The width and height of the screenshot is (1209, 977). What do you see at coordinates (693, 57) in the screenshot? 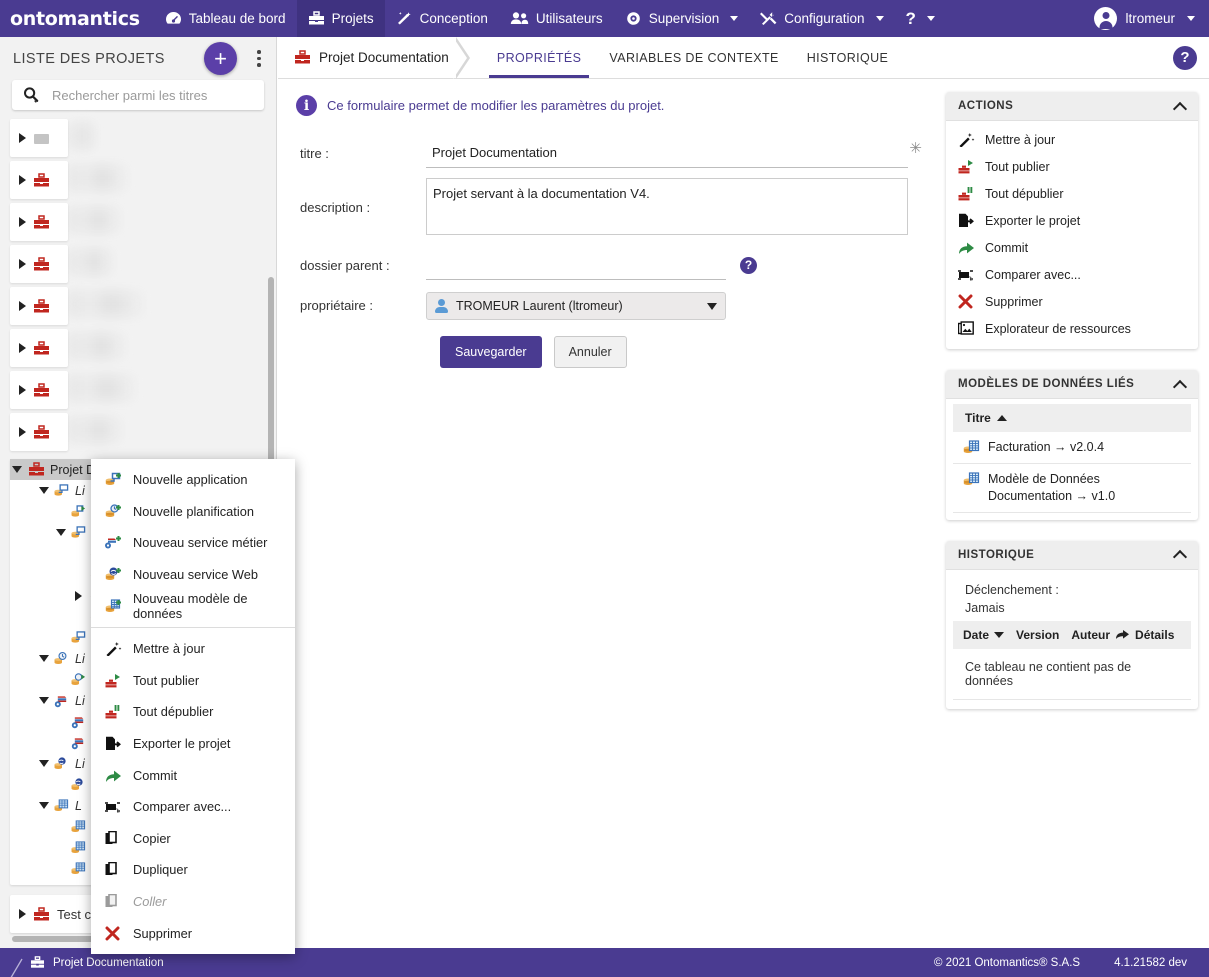
I see `tab-variables-de-contexte: VARIABLES DE CONTEXTE` at bounding box center [693, 57].